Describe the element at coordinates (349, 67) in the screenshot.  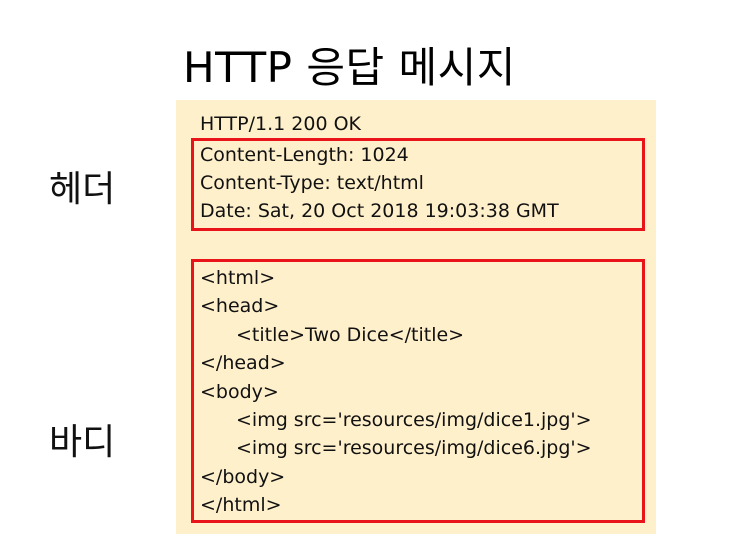
I see `page-title: HTTP 응답 메시지` at that location.